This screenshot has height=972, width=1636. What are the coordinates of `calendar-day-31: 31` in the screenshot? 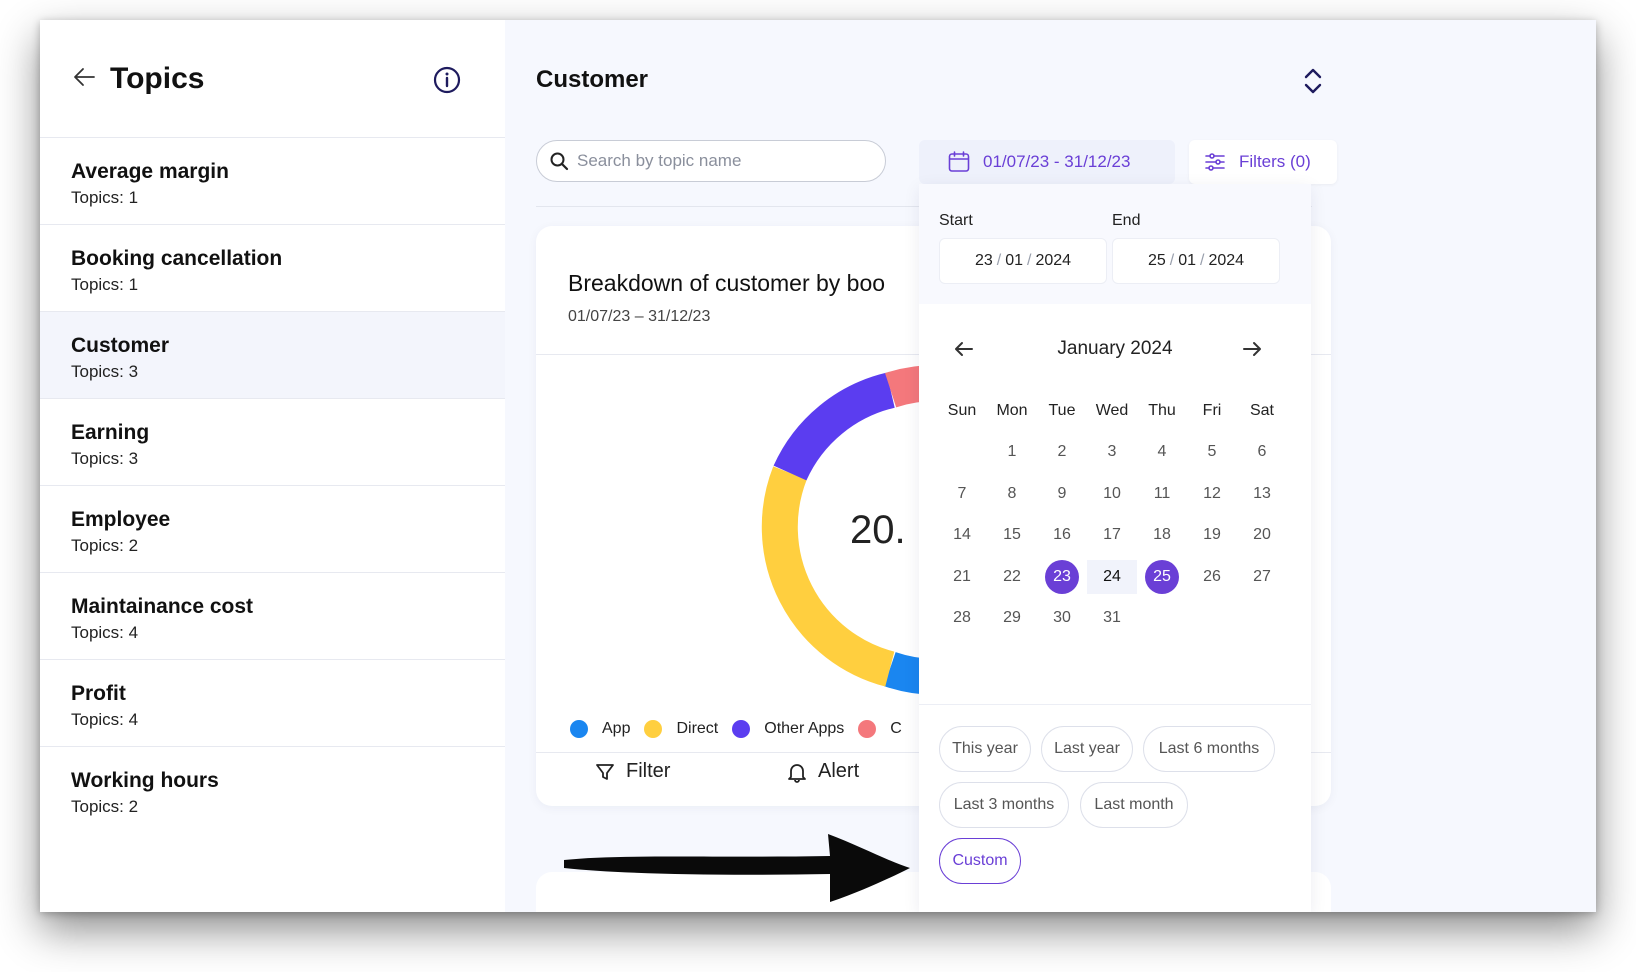 It's located at (1112, 618).